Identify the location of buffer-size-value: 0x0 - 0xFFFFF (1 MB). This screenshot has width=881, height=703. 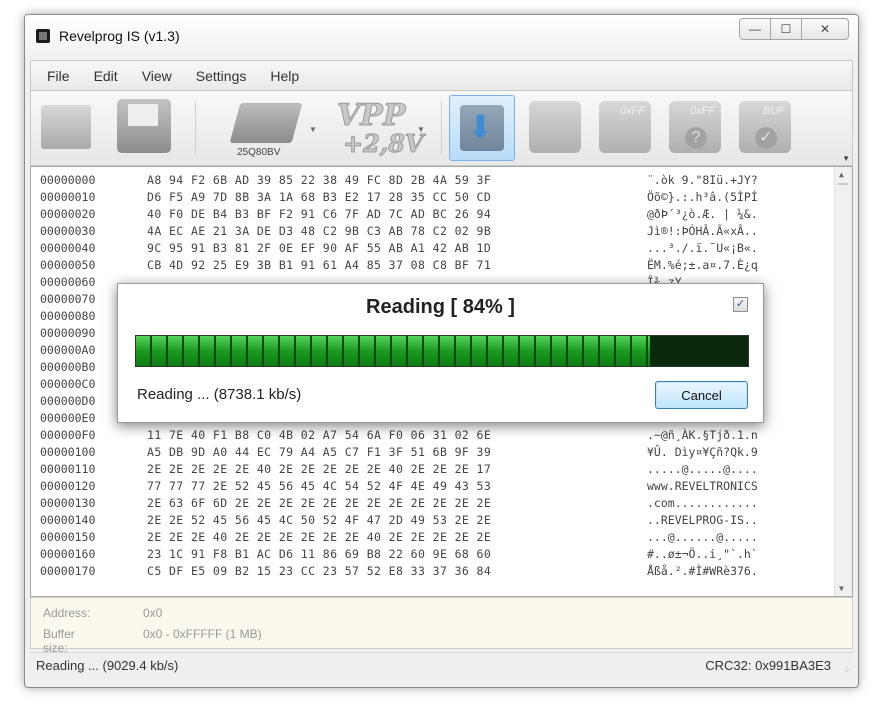
(202, 634).